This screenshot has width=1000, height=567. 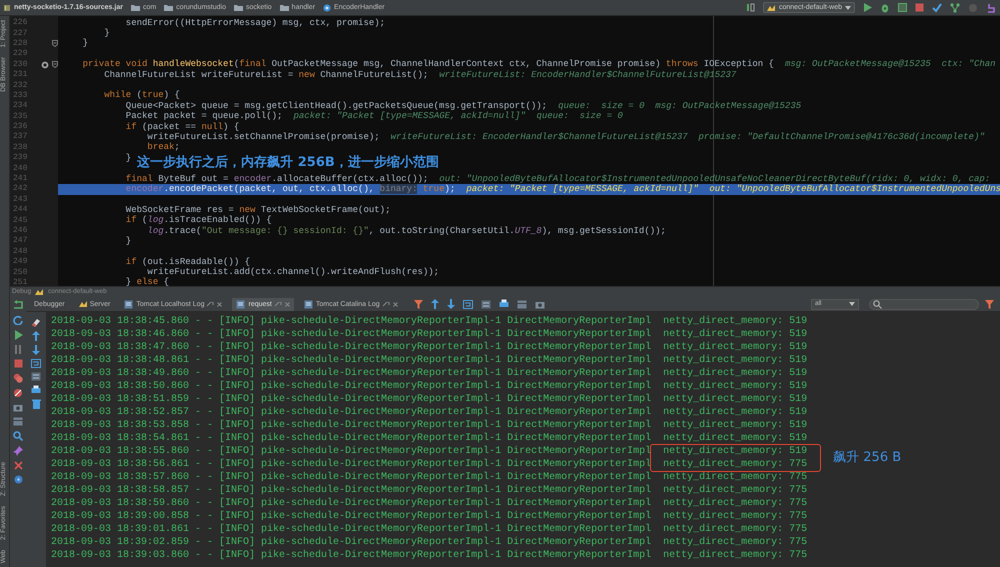 What do you see at coordinates (991, 7) in the screenshot?
I see `undo-icon` at bounding box center [991, 7].